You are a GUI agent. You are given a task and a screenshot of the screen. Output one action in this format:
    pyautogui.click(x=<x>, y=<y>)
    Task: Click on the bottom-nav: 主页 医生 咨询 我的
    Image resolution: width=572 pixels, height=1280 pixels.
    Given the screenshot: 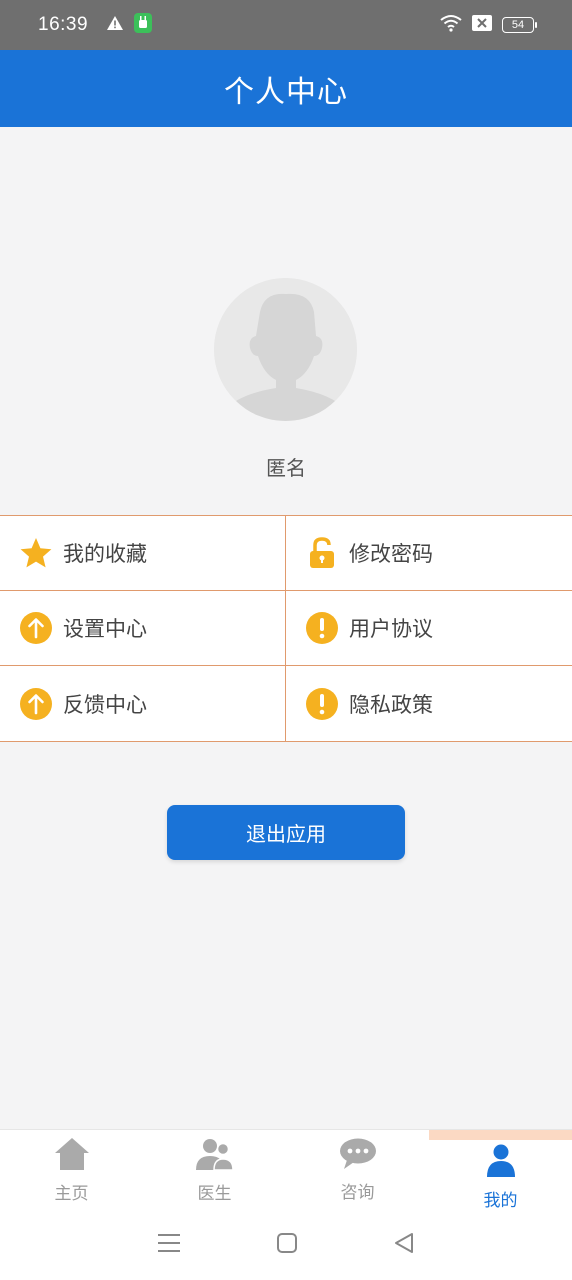 What is the action you would take?
    pyautogui.click(x=286, y=1170)
    